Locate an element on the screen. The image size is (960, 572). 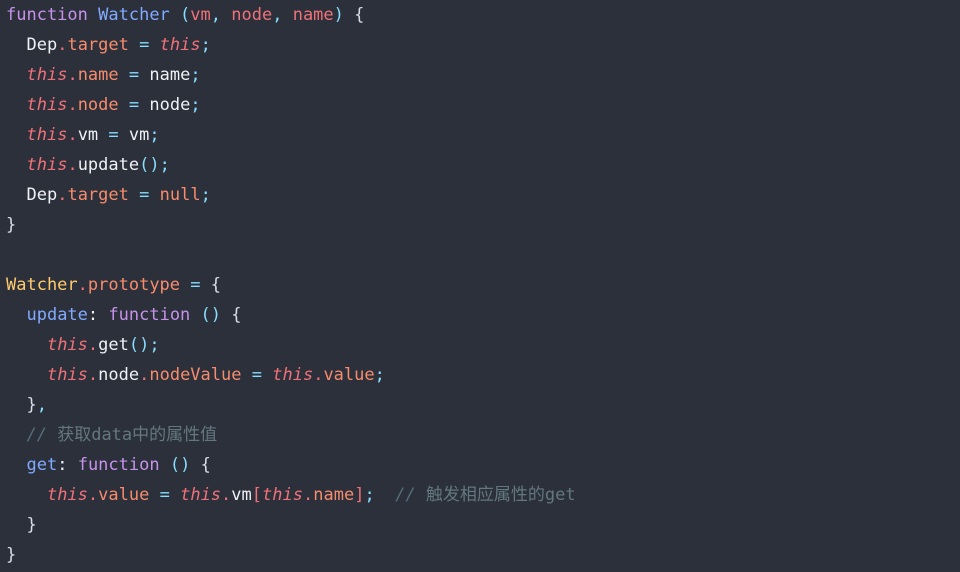
code-token: Watcher is located at coordinates (134, 15).